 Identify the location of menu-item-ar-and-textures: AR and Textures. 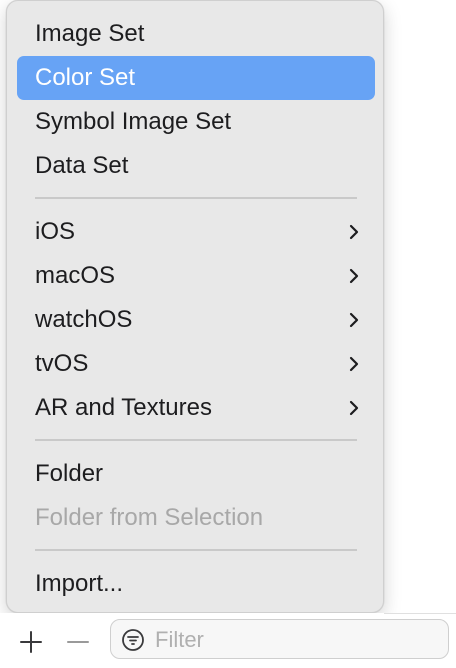
(196, 408).